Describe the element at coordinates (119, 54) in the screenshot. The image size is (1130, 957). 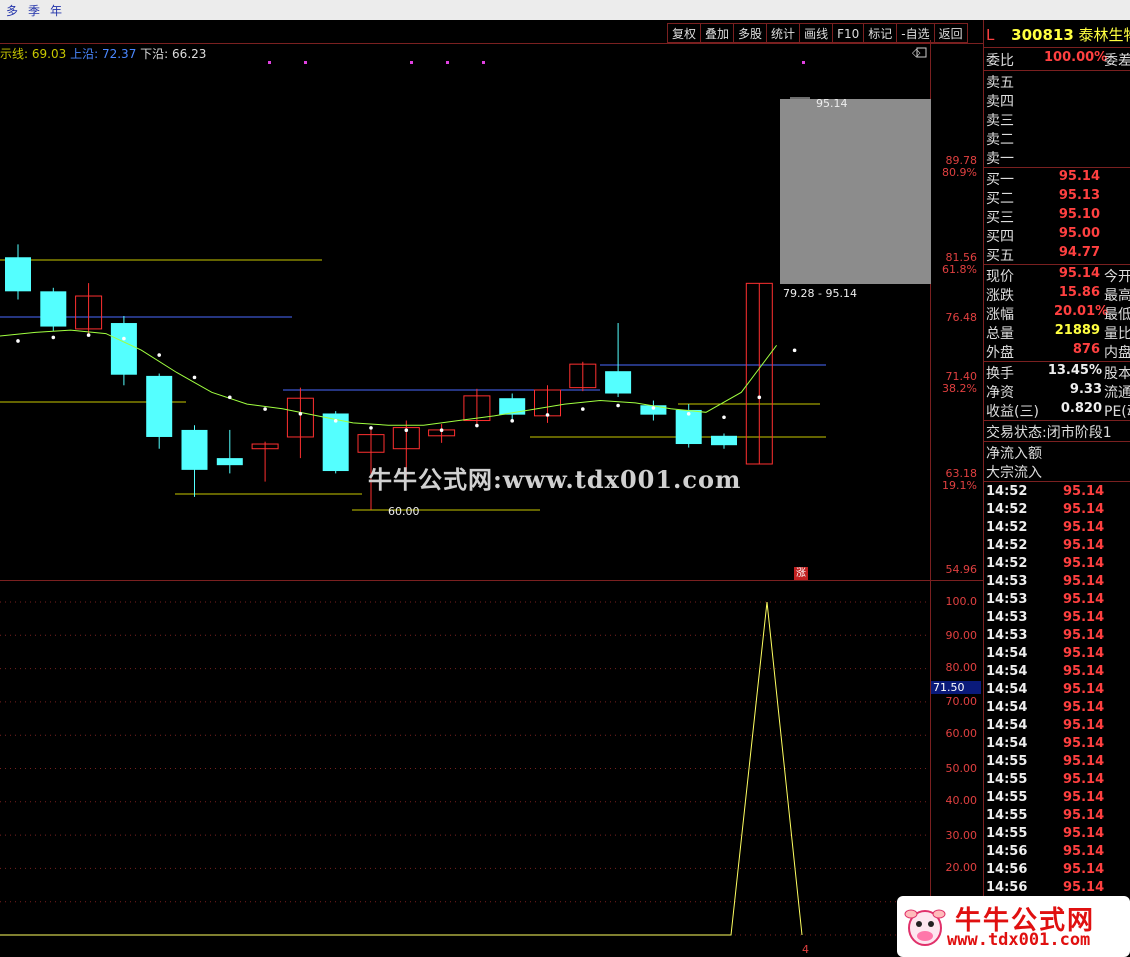
I see `legend-upper-value: 72.37` at that location.